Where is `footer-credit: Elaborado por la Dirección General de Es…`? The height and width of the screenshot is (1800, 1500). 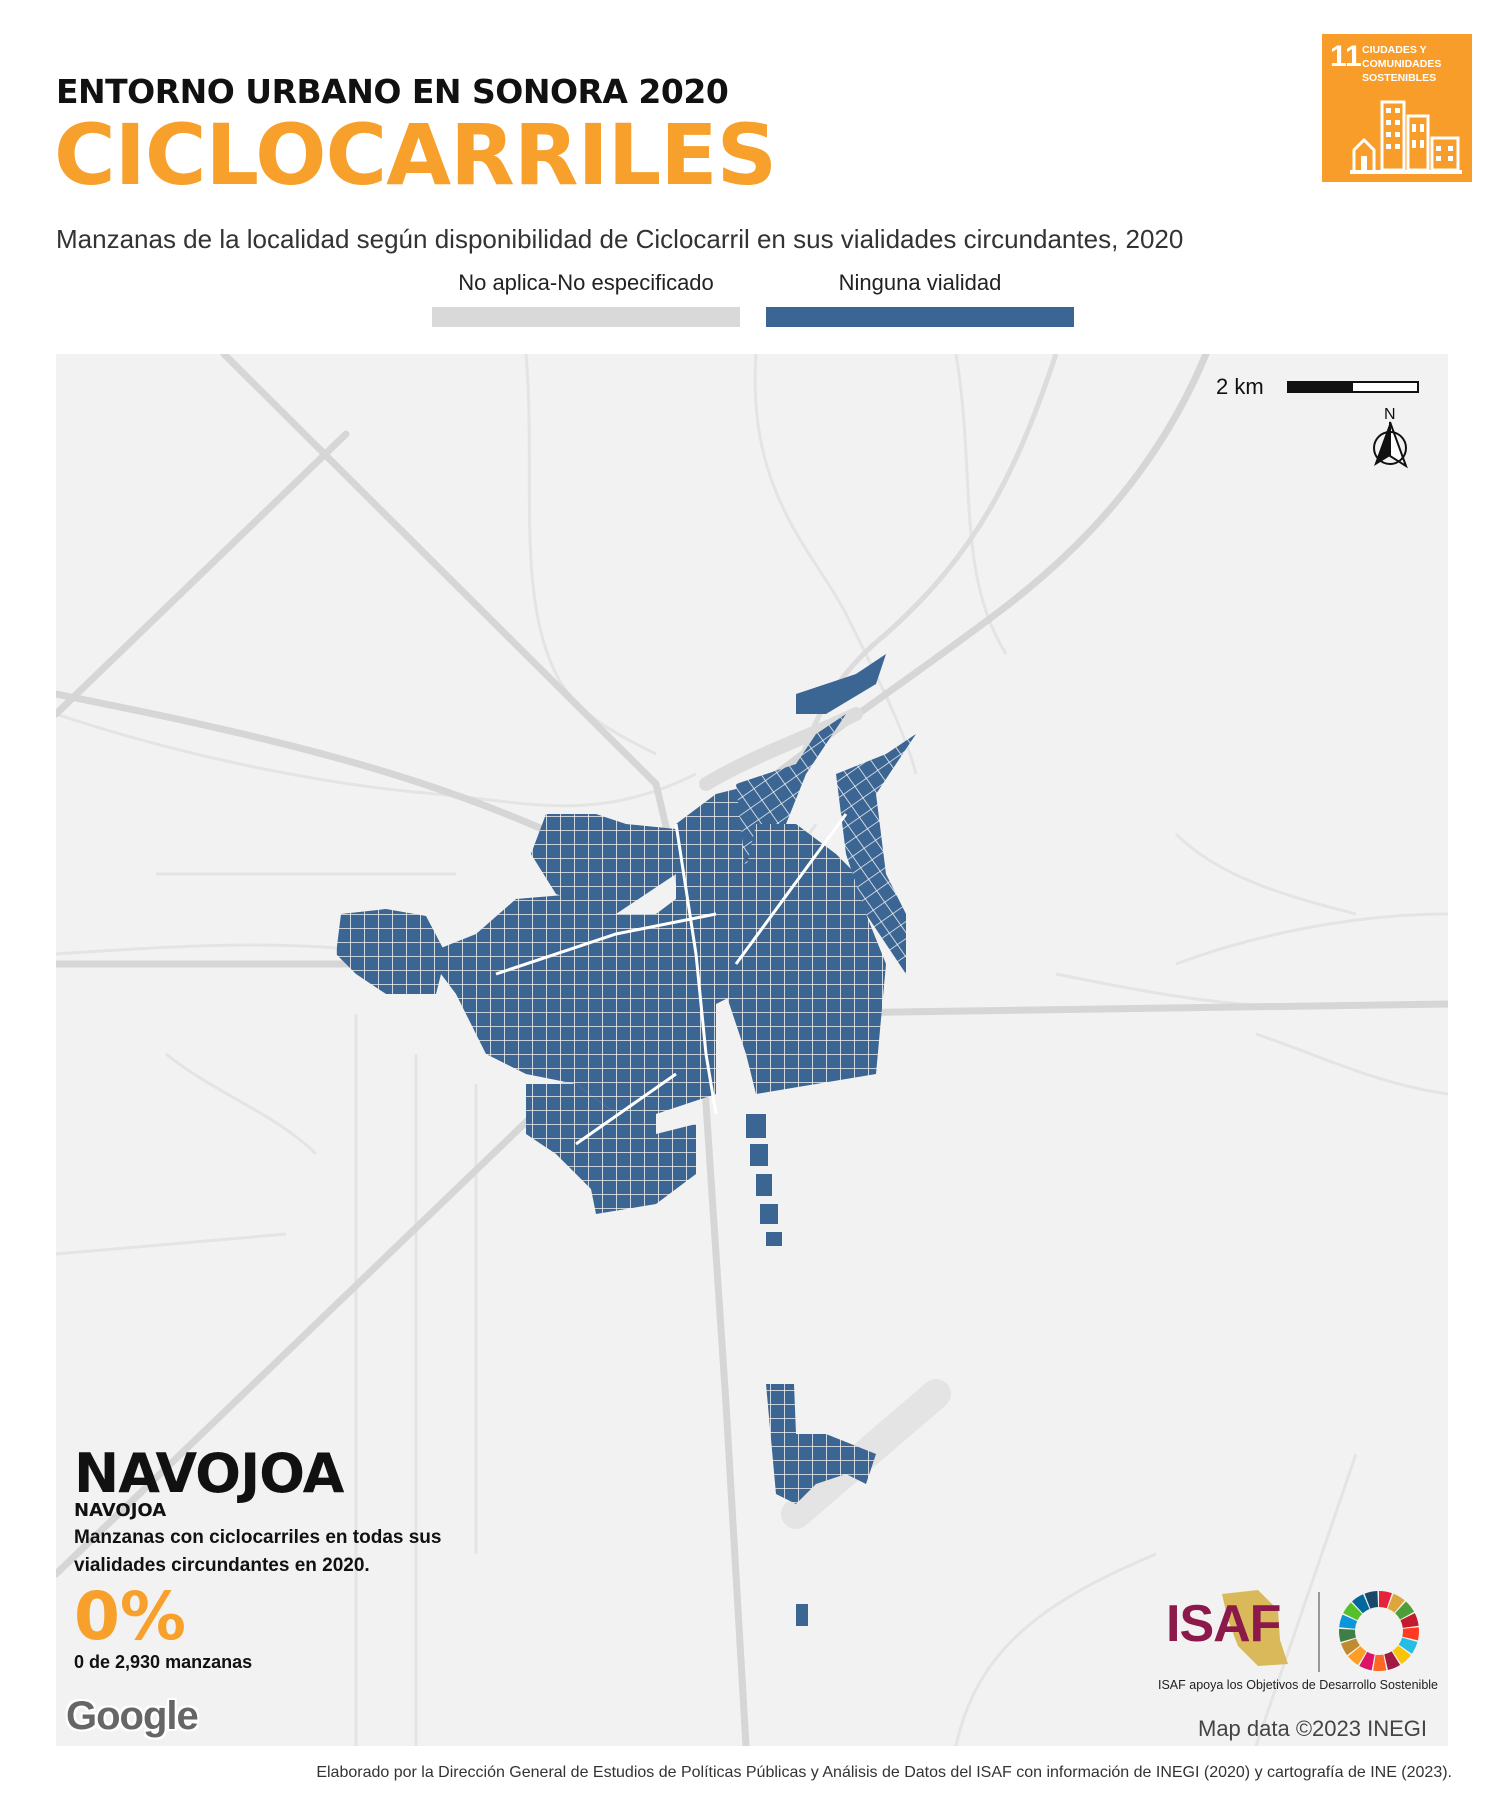 footer-credit: Elaborado por la Dirección General de Es… is located at coordinates (884, 1772).